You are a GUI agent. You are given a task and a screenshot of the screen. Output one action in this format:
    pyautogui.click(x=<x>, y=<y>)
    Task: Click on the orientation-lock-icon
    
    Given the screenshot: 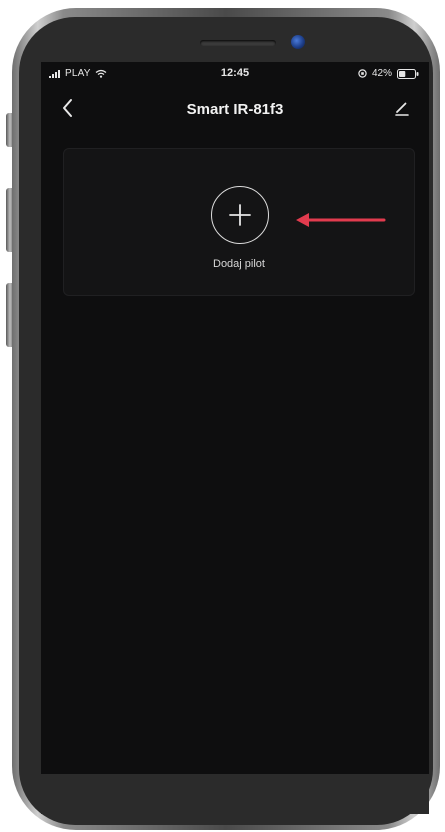 What is the action you would take?
    pyautogui.click(x=362, y=73)
    